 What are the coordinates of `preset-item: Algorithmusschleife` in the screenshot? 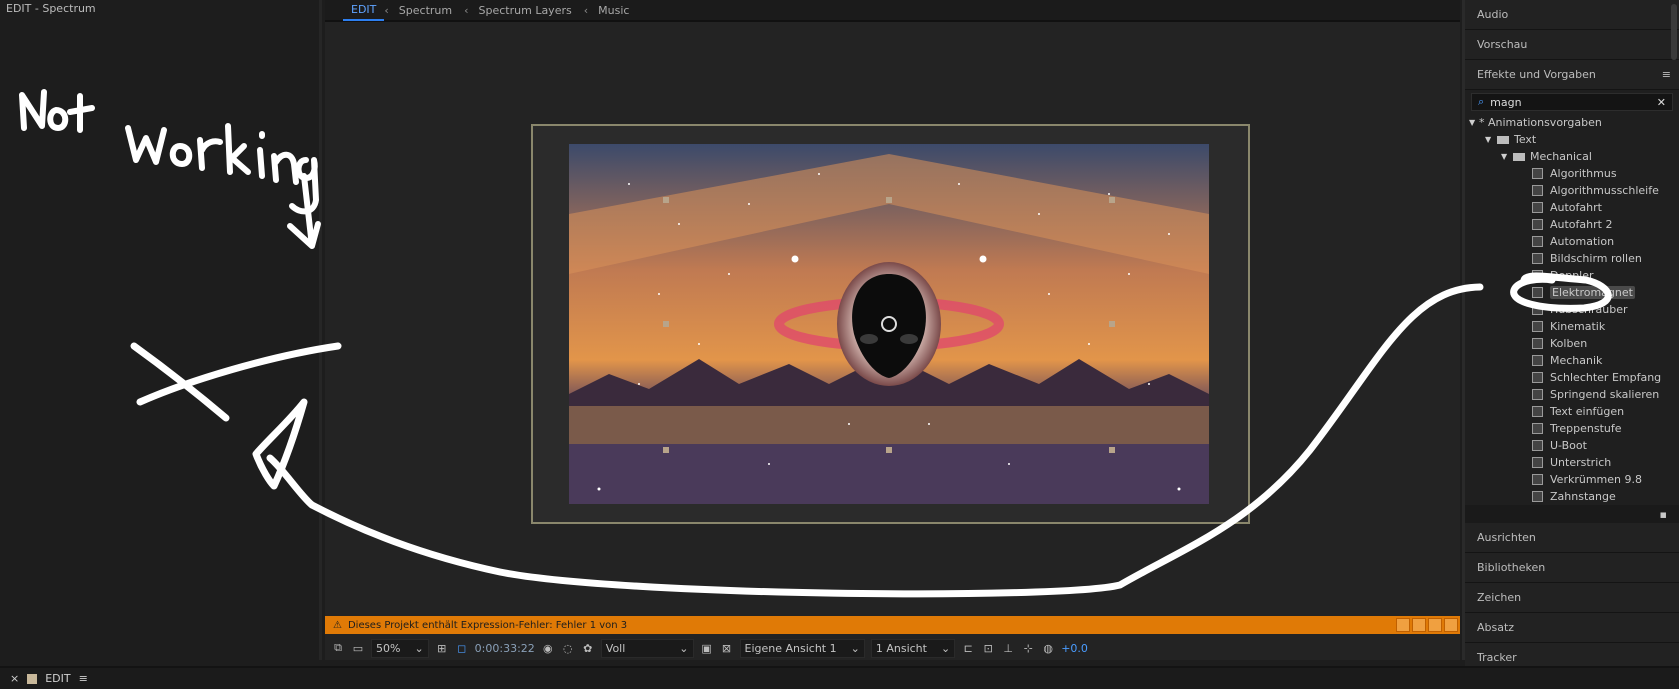 It's located at (1572, 190).